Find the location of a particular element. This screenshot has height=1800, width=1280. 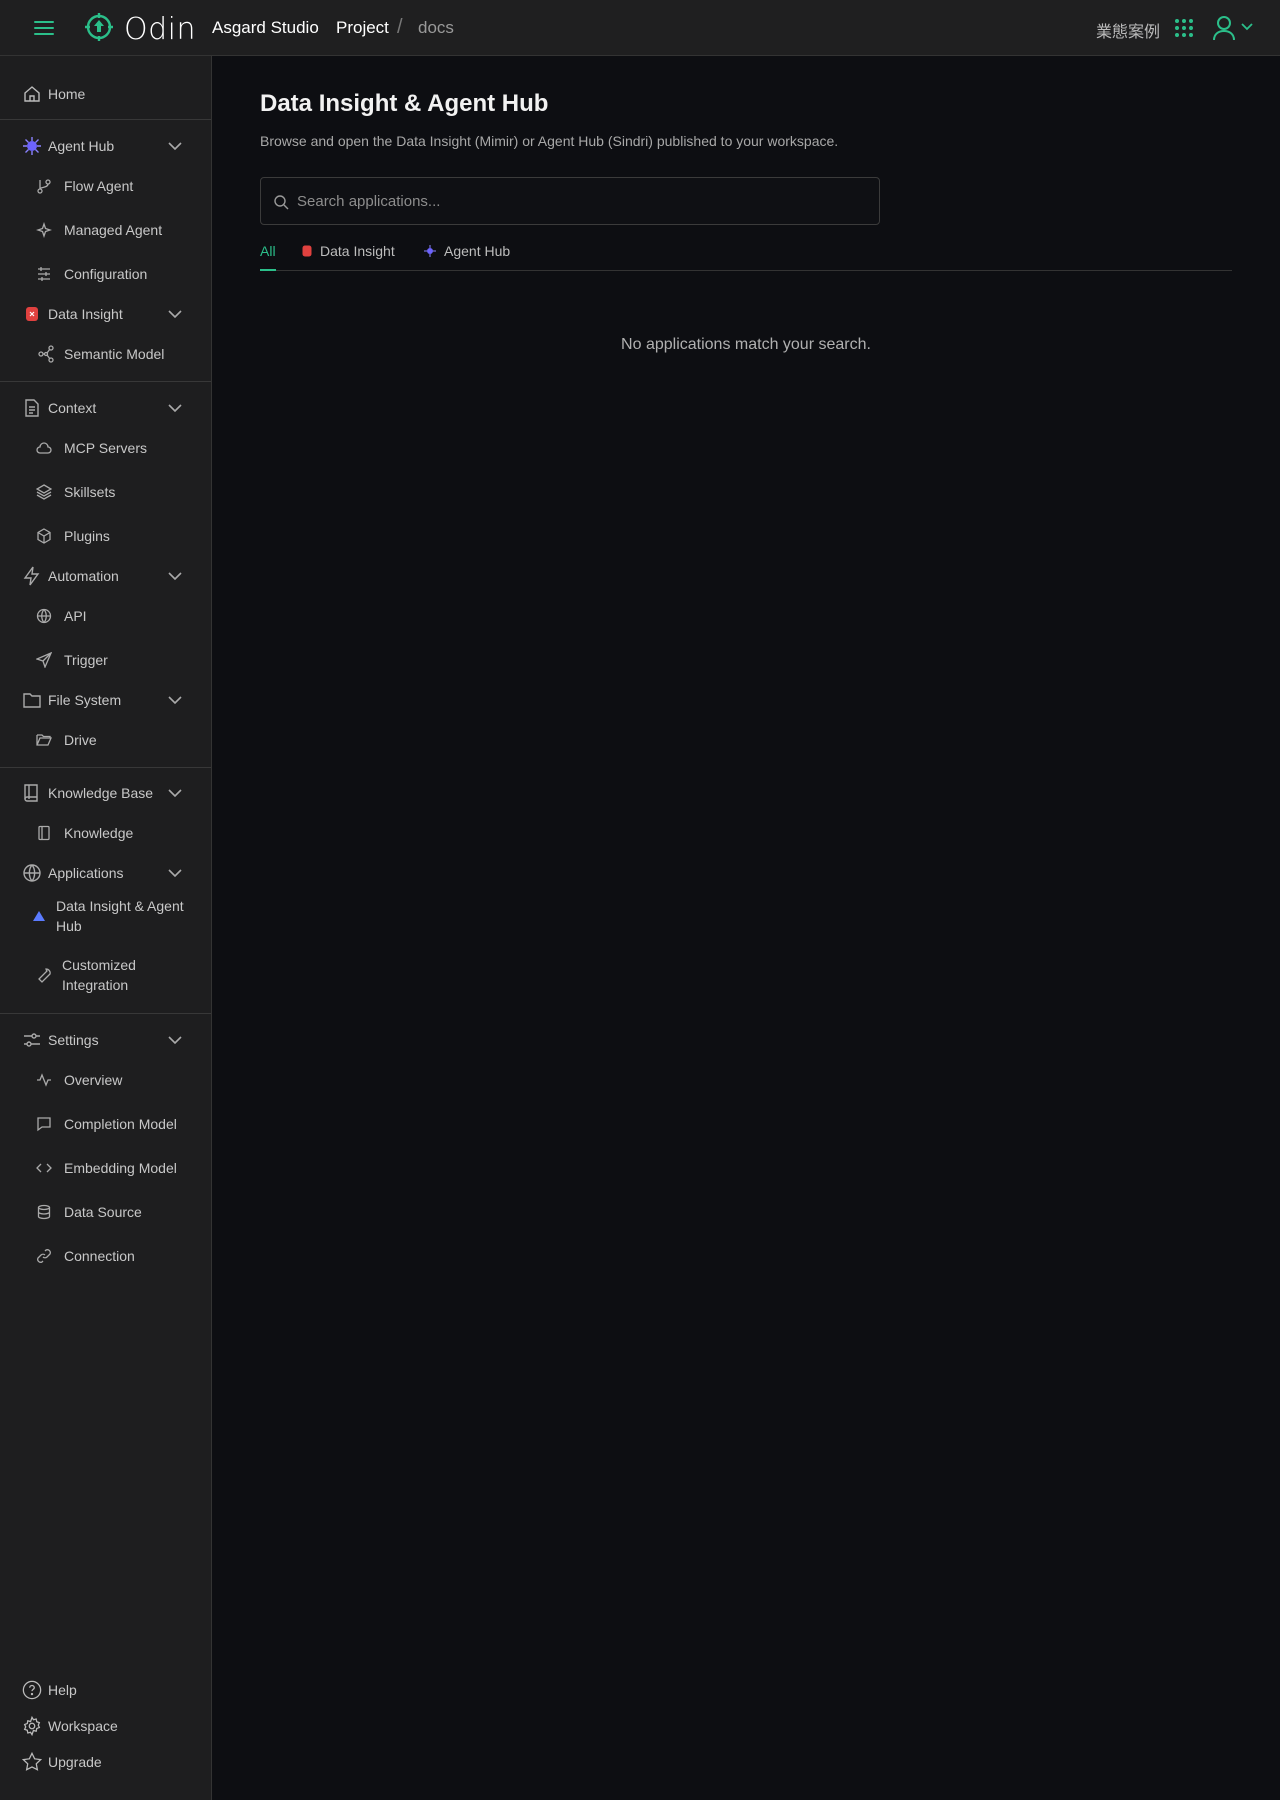

zap-icon is located at coordinates (32, 576).